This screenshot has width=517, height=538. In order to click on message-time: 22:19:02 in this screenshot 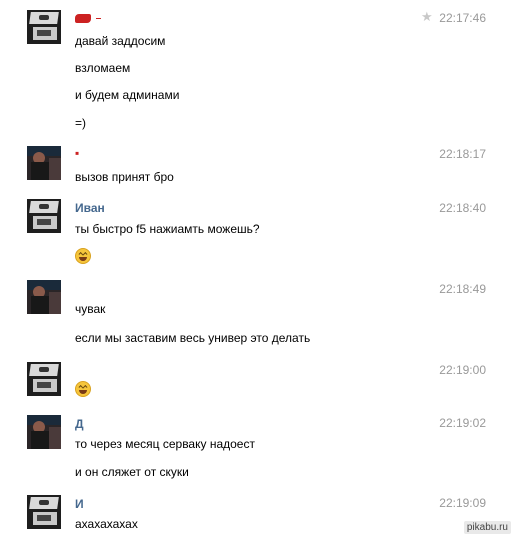, I will do `click(462, 423)`.